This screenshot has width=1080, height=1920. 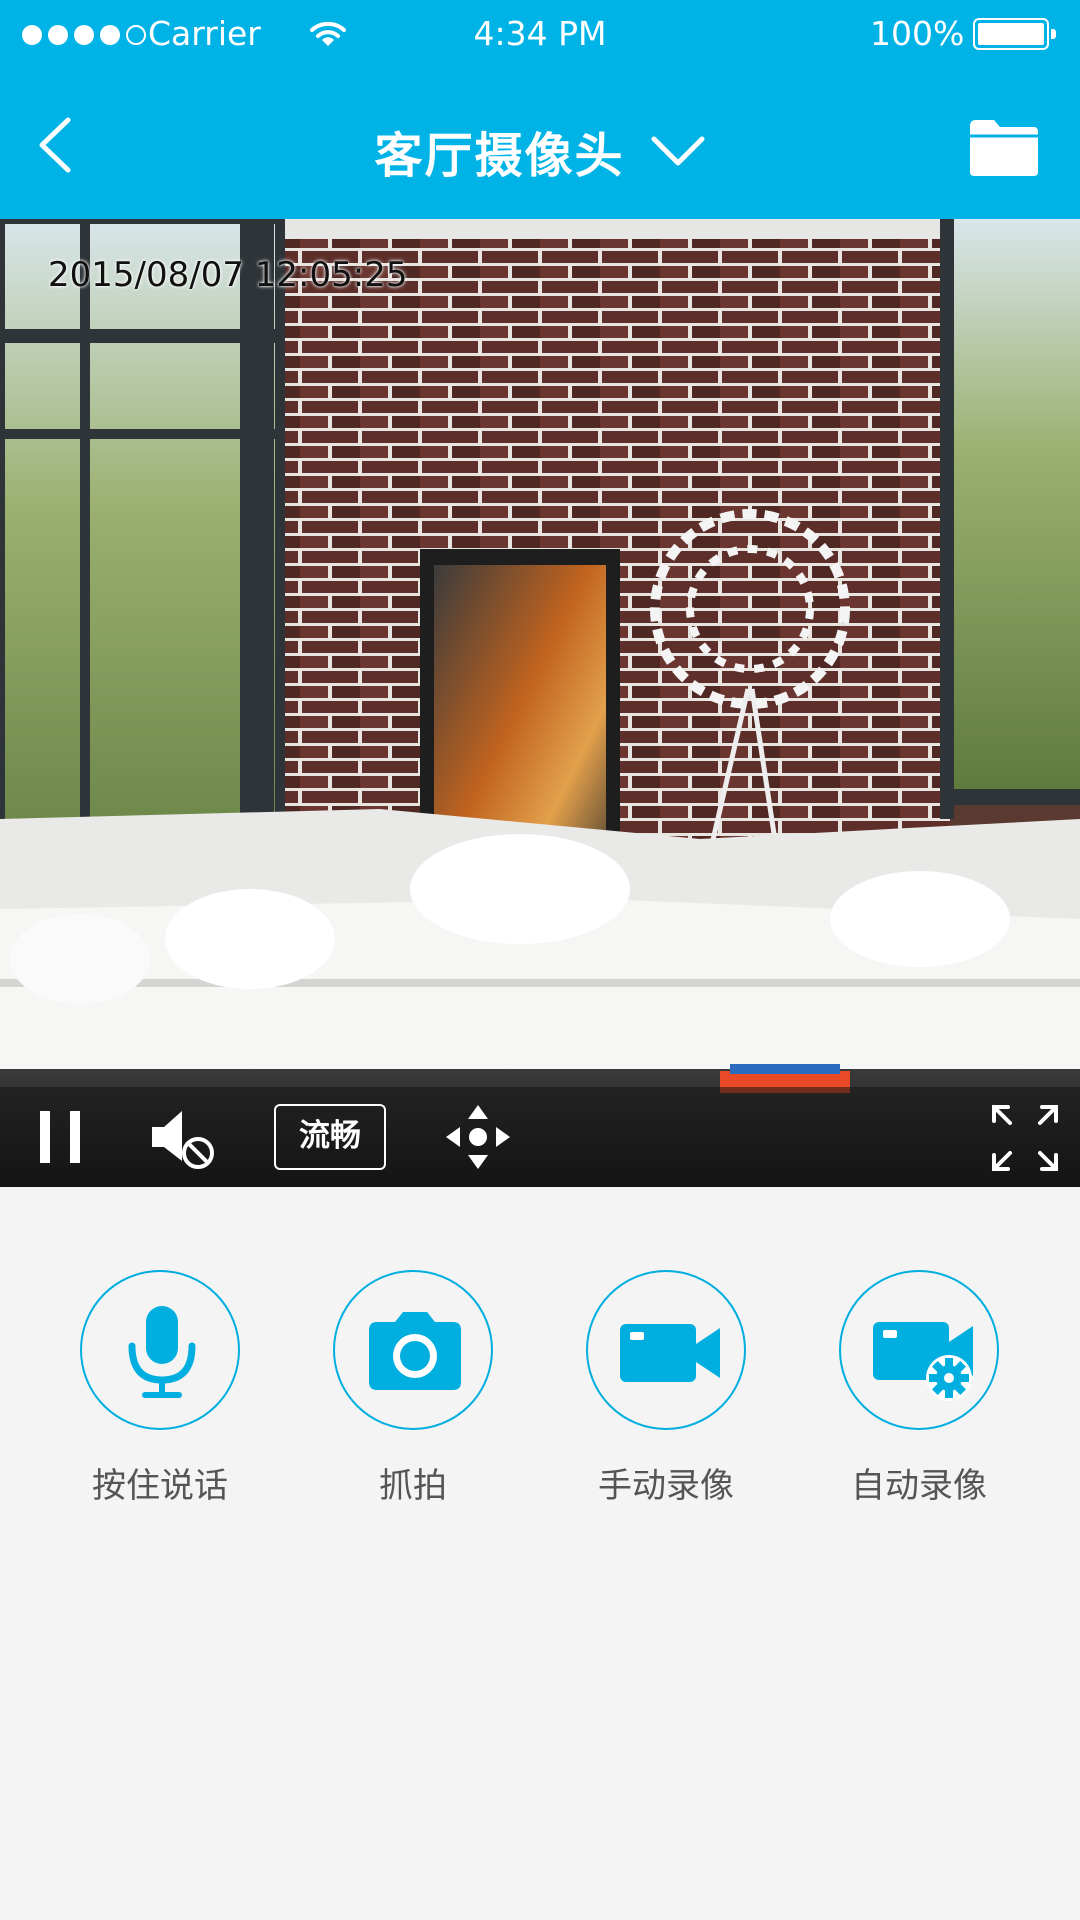 I want to click on quality-button: 流畅, so click(x=330, y=1137).